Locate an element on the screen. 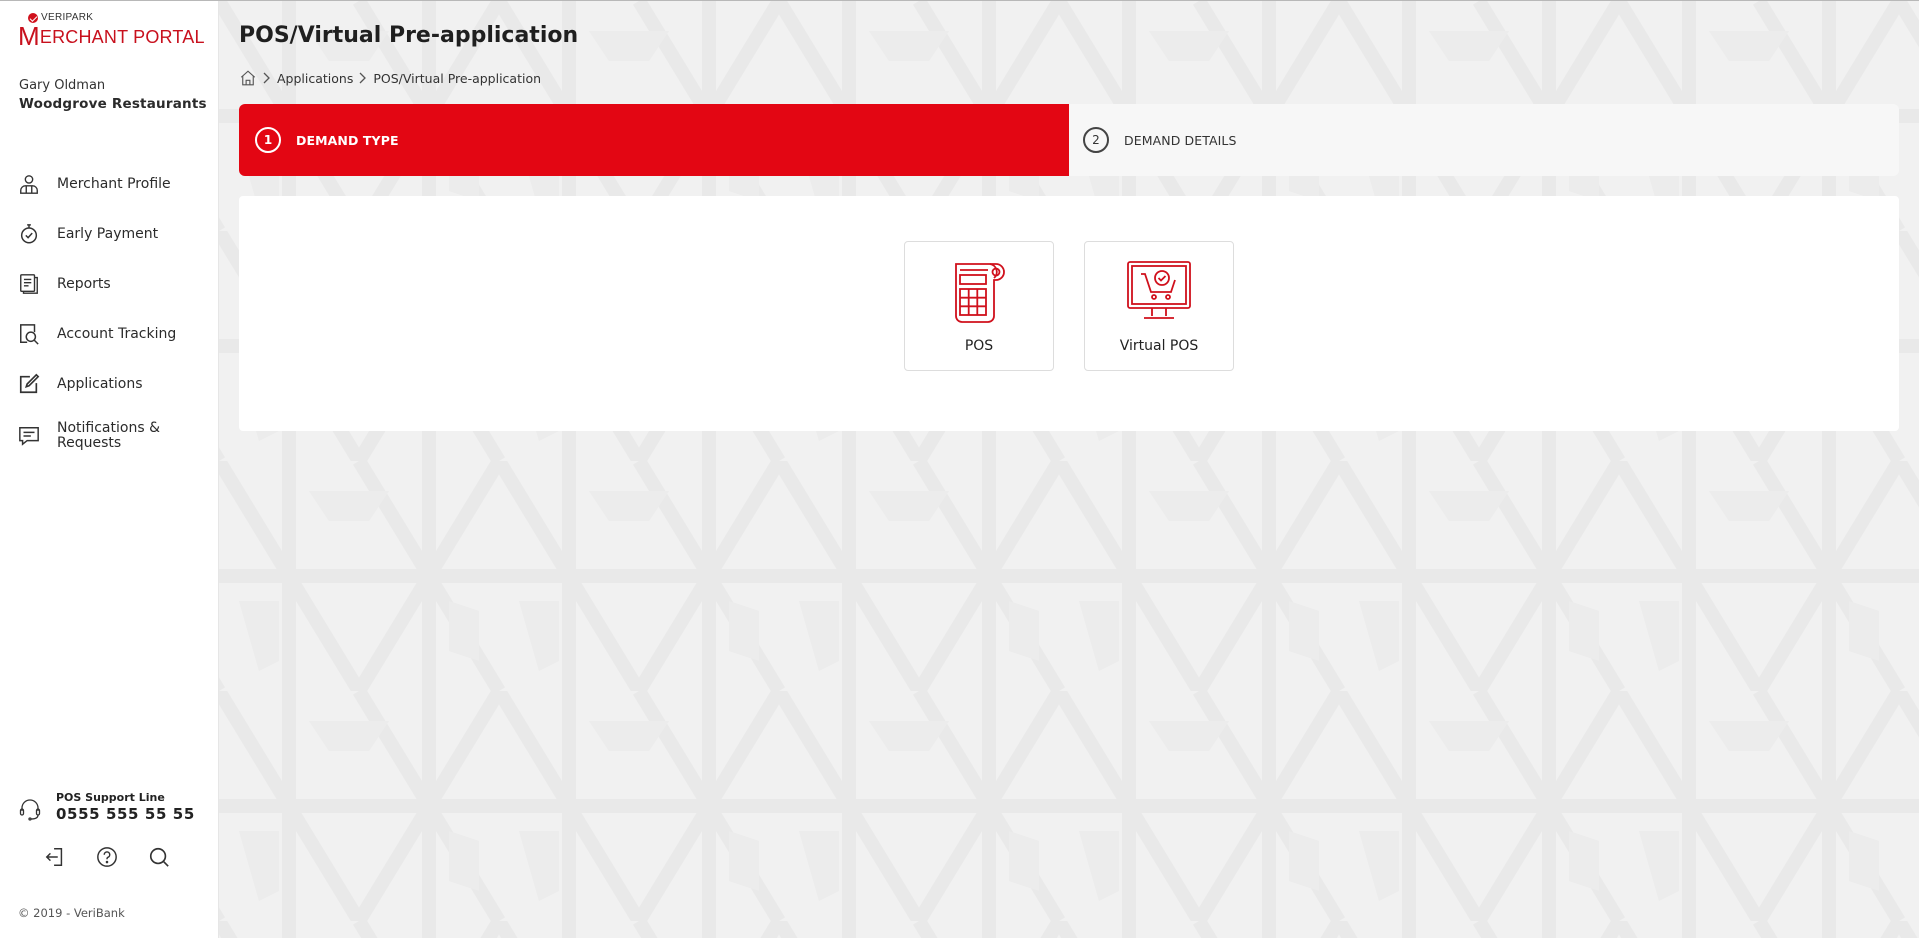  breadcrumb: Applications POS/Virtual Pre-application is located at coordinates (390, 78).